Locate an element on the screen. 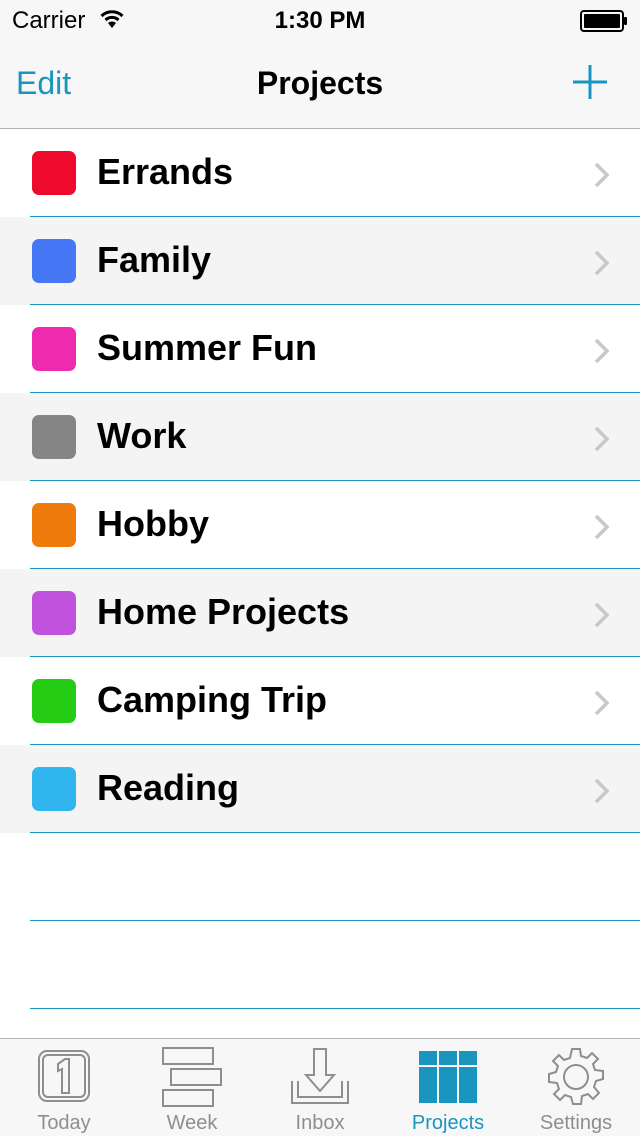  project-label: Summer Fun is located at coordinates (207, 347).